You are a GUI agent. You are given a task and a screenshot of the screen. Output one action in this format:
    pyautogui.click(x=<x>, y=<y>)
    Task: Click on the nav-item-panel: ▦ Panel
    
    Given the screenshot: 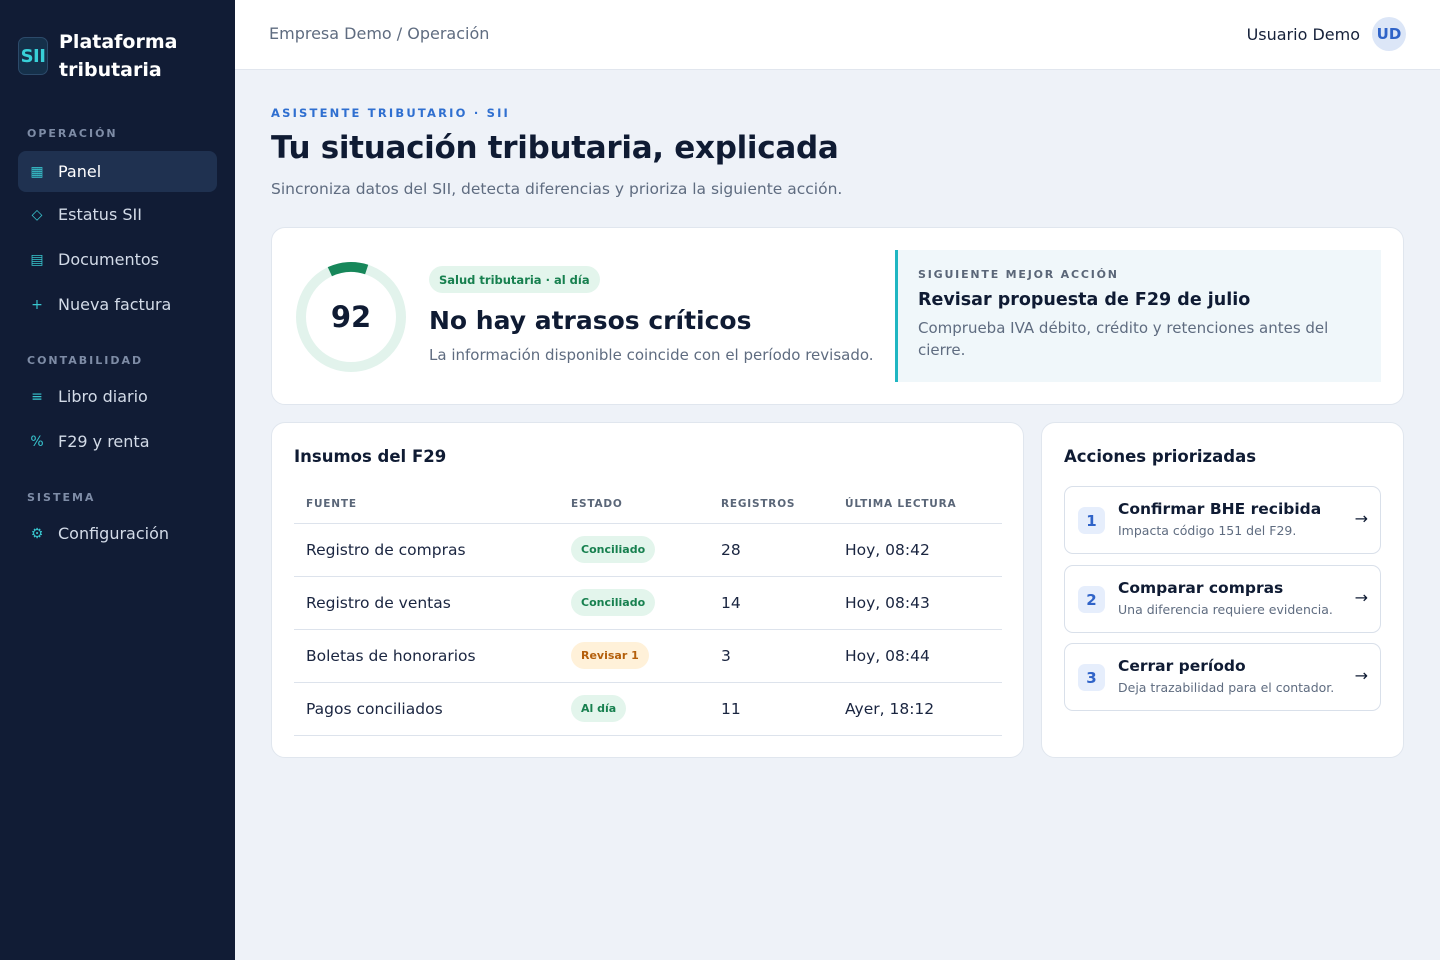 What is the action you would take?
    pyautogui.click(x=117, y=171)
    